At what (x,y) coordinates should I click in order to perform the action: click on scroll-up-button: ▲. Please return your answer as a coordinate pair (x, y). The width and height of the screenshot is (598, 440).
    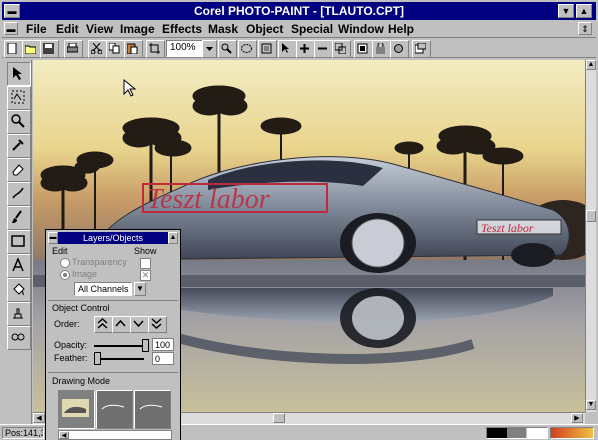
    Looking at the image, I should click on (591, 65).